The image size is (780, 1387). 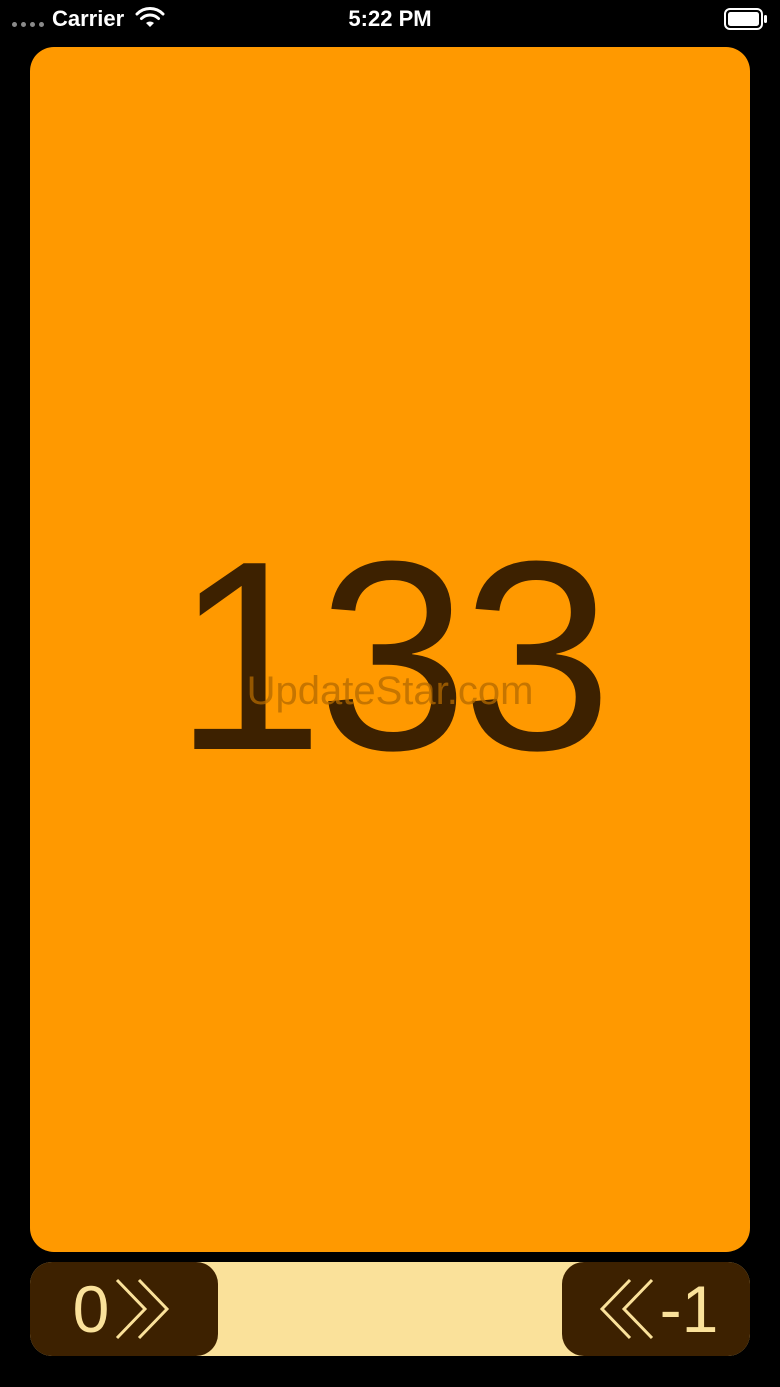 What do you see at coordinates (143, 1309) in the screenshot?
I see `chevron-double-right-icon` at bounding box center [143, 1309].